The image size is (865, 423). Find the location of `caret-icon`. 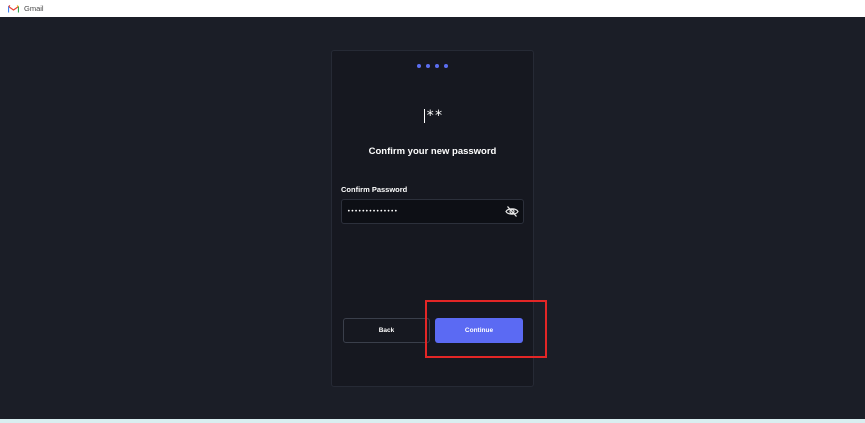

caret-icon is located at coordinates (424, 116).